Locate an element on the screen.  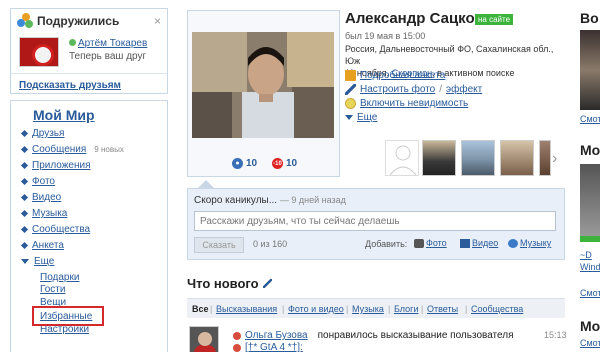
setup-photo-link: Настроить фото is located at coordinates (397, 89).